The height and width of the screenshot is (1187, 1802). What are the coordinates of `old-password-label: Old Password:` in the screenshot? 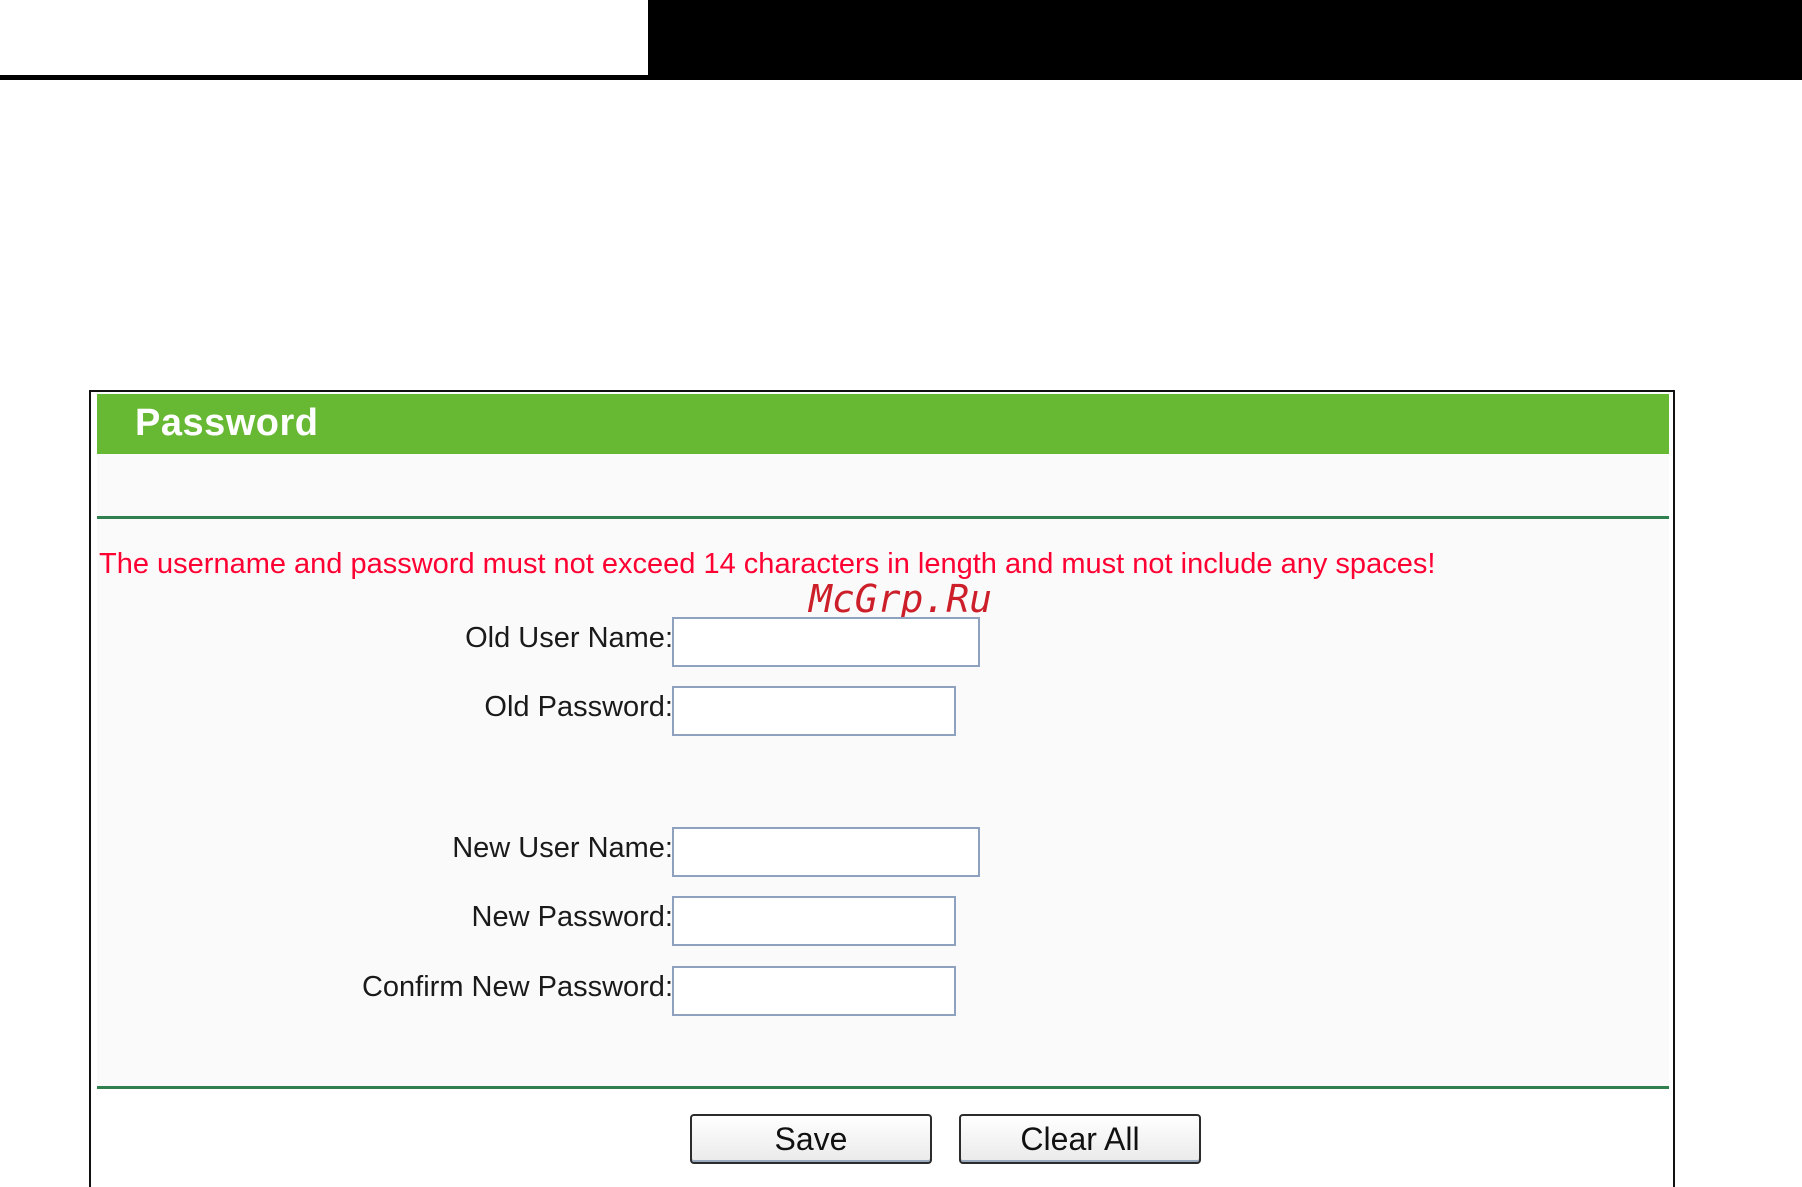 It's located at (578, 707).